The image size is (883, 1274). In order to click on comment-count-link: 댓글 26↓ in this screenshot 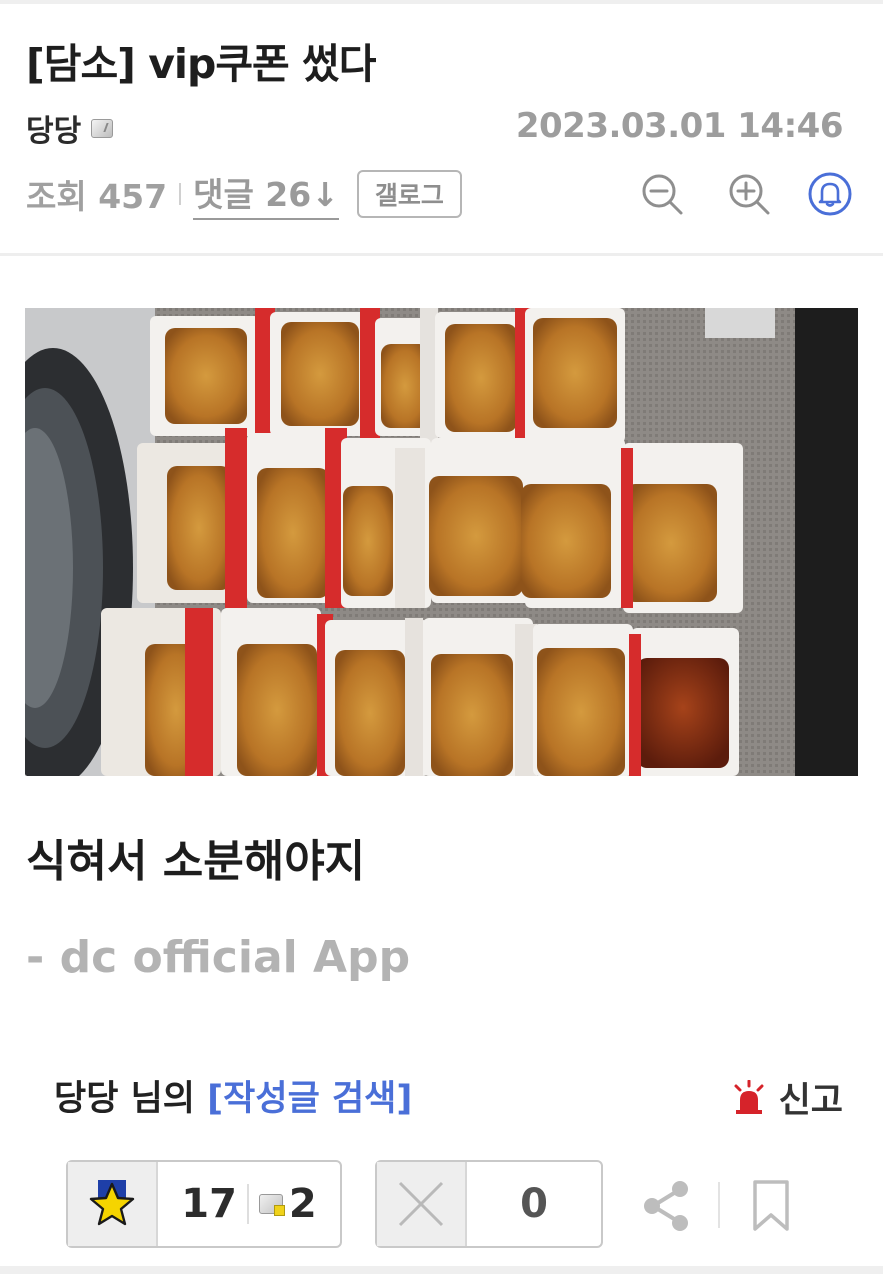, I will do `click(266, 194)`.